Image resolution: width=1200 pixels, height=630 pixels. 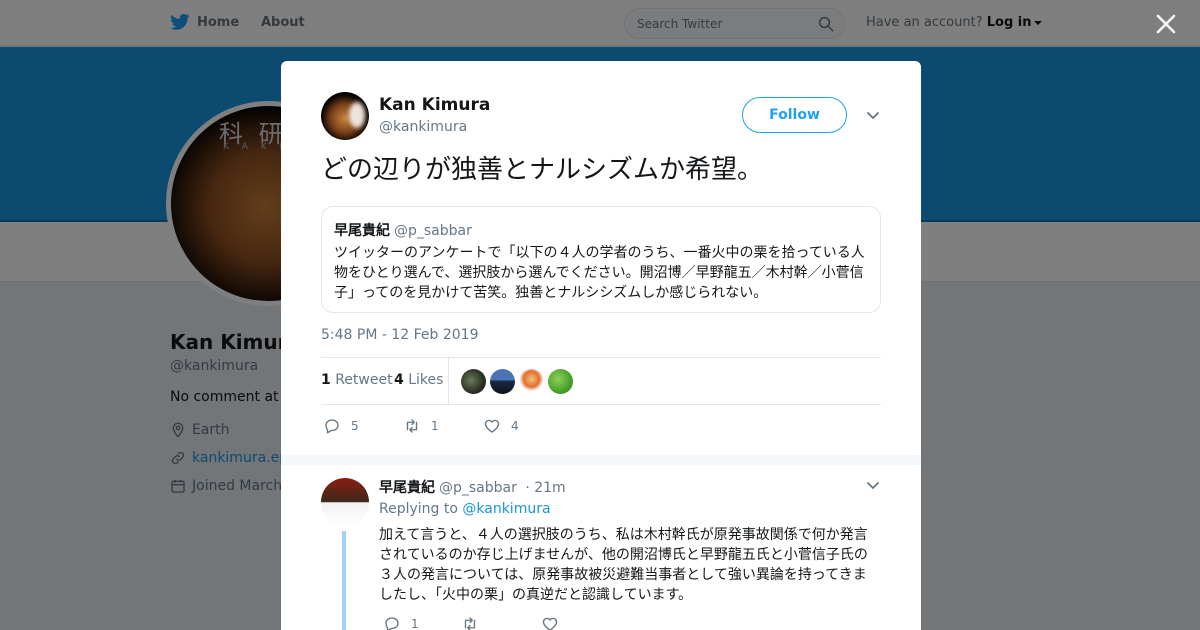 I want to click on replying-to-prefix: Replying to, so click(x=418, y=509).